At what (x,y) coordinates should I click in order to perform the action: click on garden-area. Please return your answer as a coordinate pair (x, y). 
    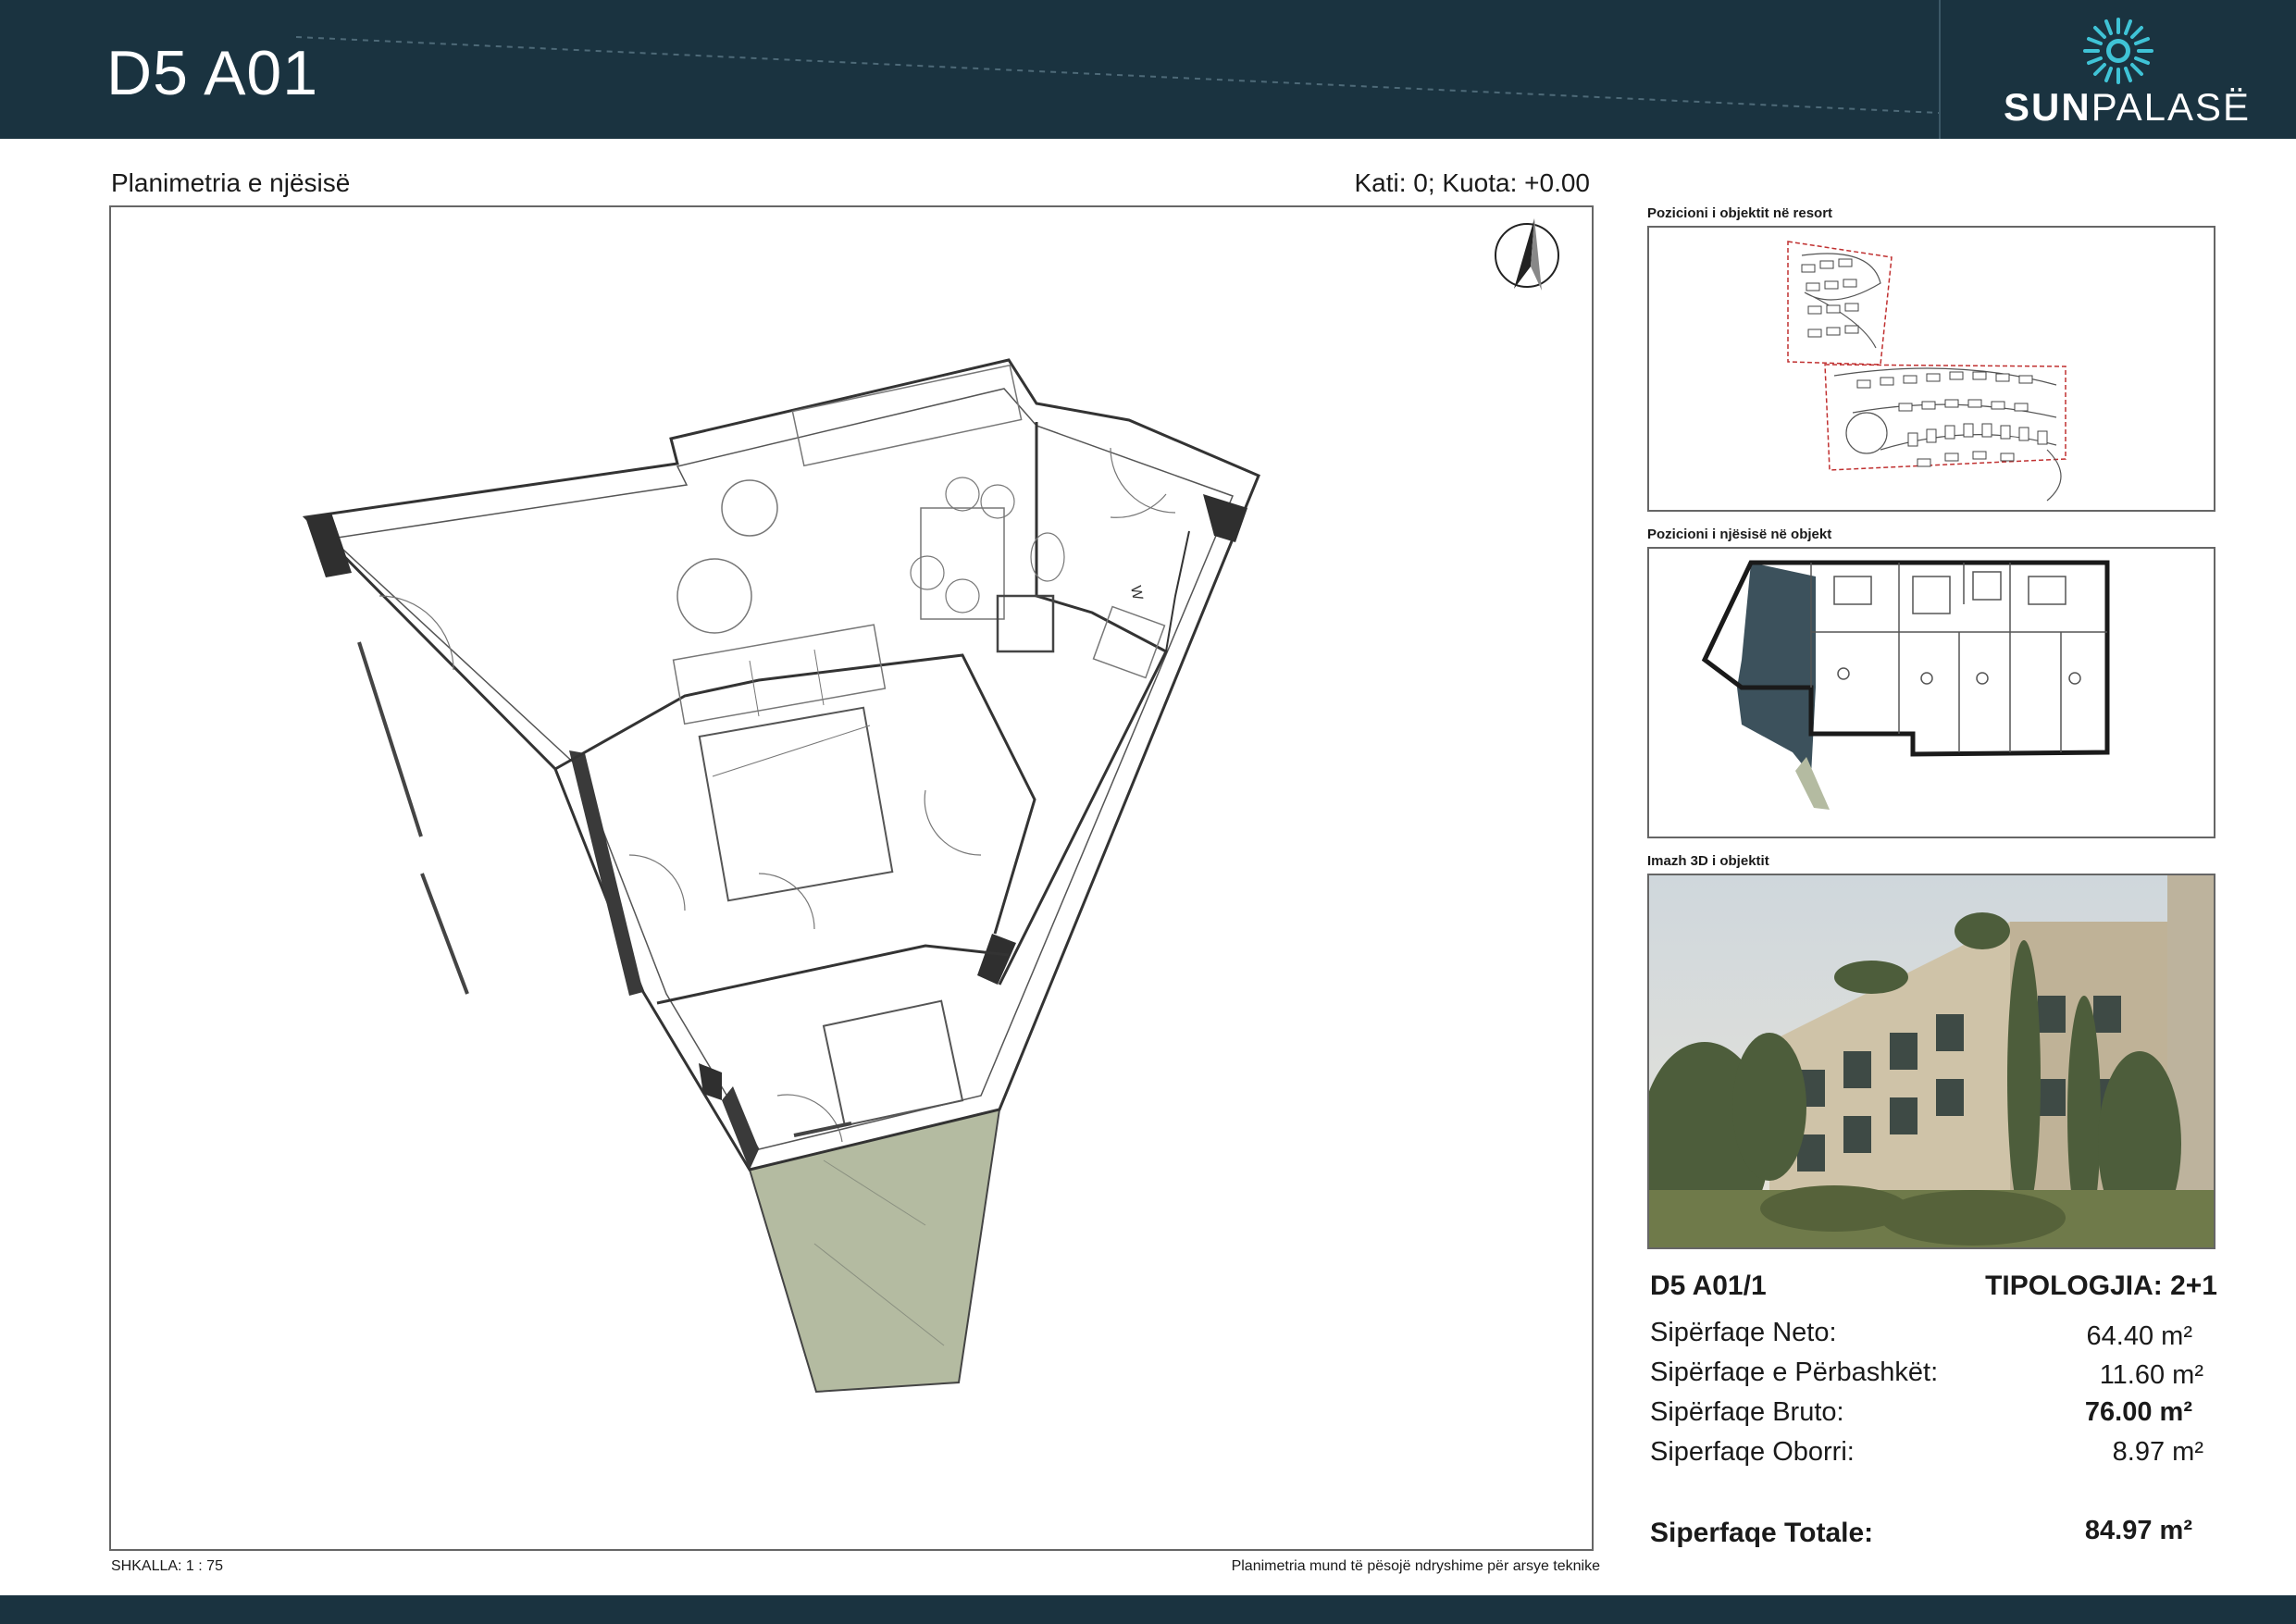
    Looking at the image, I should click on (875, 1251).